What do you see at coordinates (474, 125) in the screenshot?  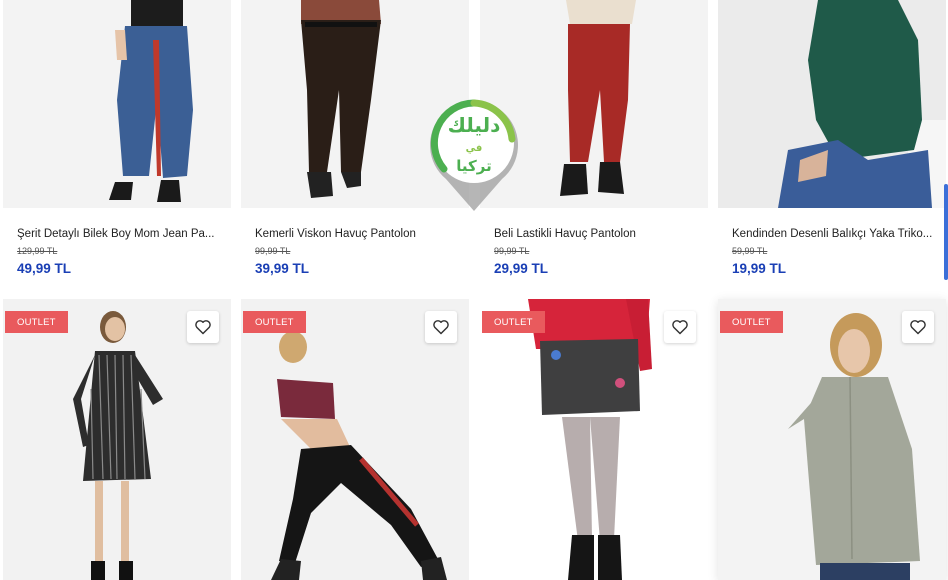 I see `watermark-line1: دليلك` at bounding box center [474, 125].